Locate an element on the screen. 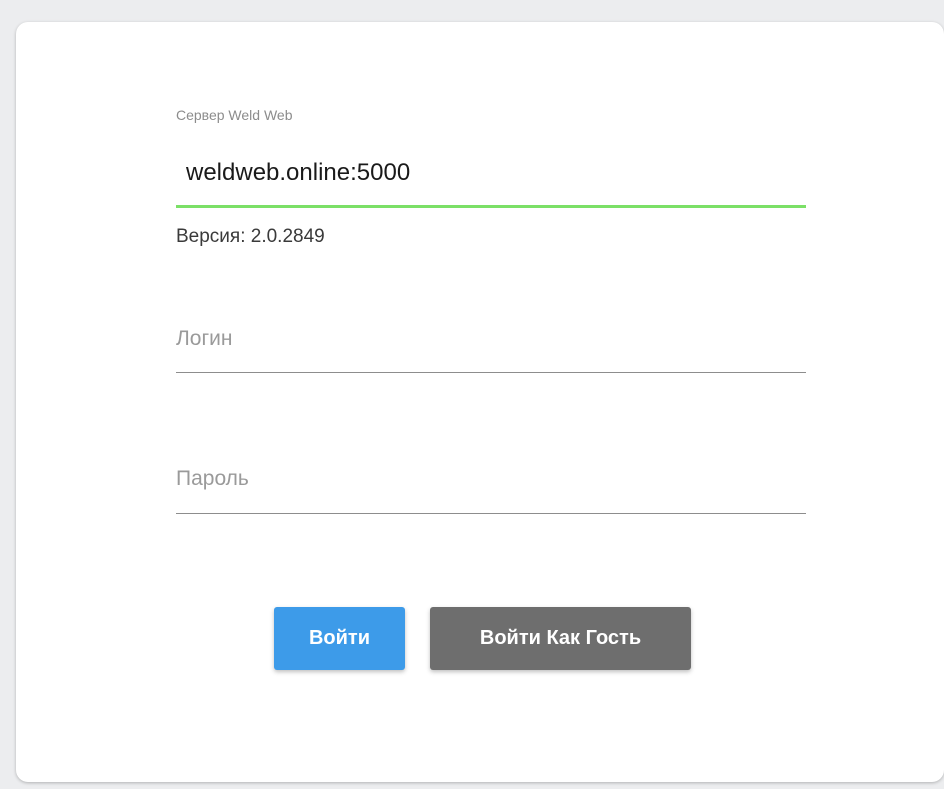 Image resolution: width=944 pixels, height=789 pixels. server-input is located at coordinates (491, 173).